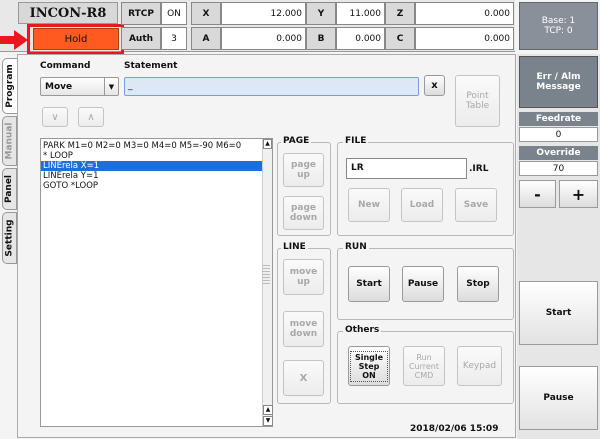 The image size is (600, 439). What do you see at coordinates (9, 238) in the screenshot?
I see `tab-setting: Setting` at bounding box center [9, 238].